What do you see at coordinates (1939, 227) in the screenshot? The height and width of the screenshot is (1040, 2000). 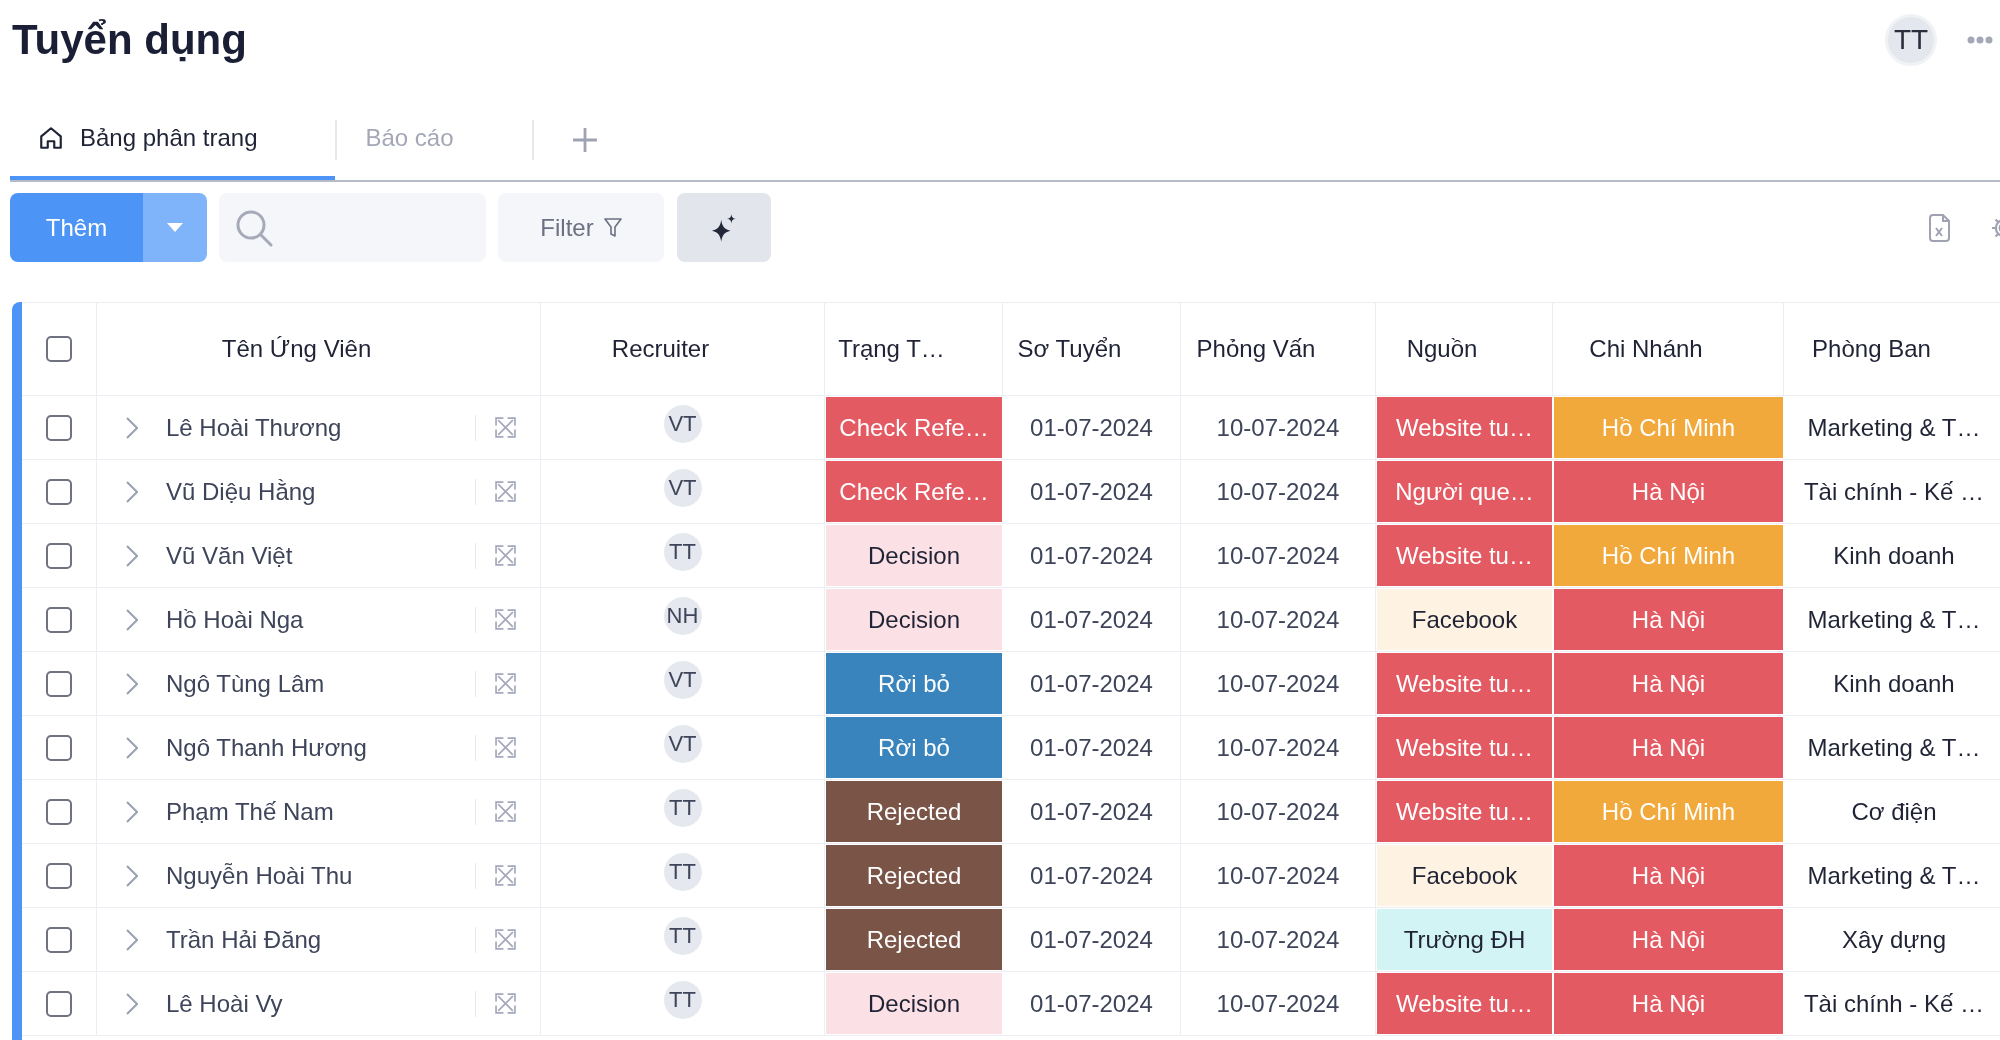 I see `file-x-icon` at bounding box center [1939, 227].